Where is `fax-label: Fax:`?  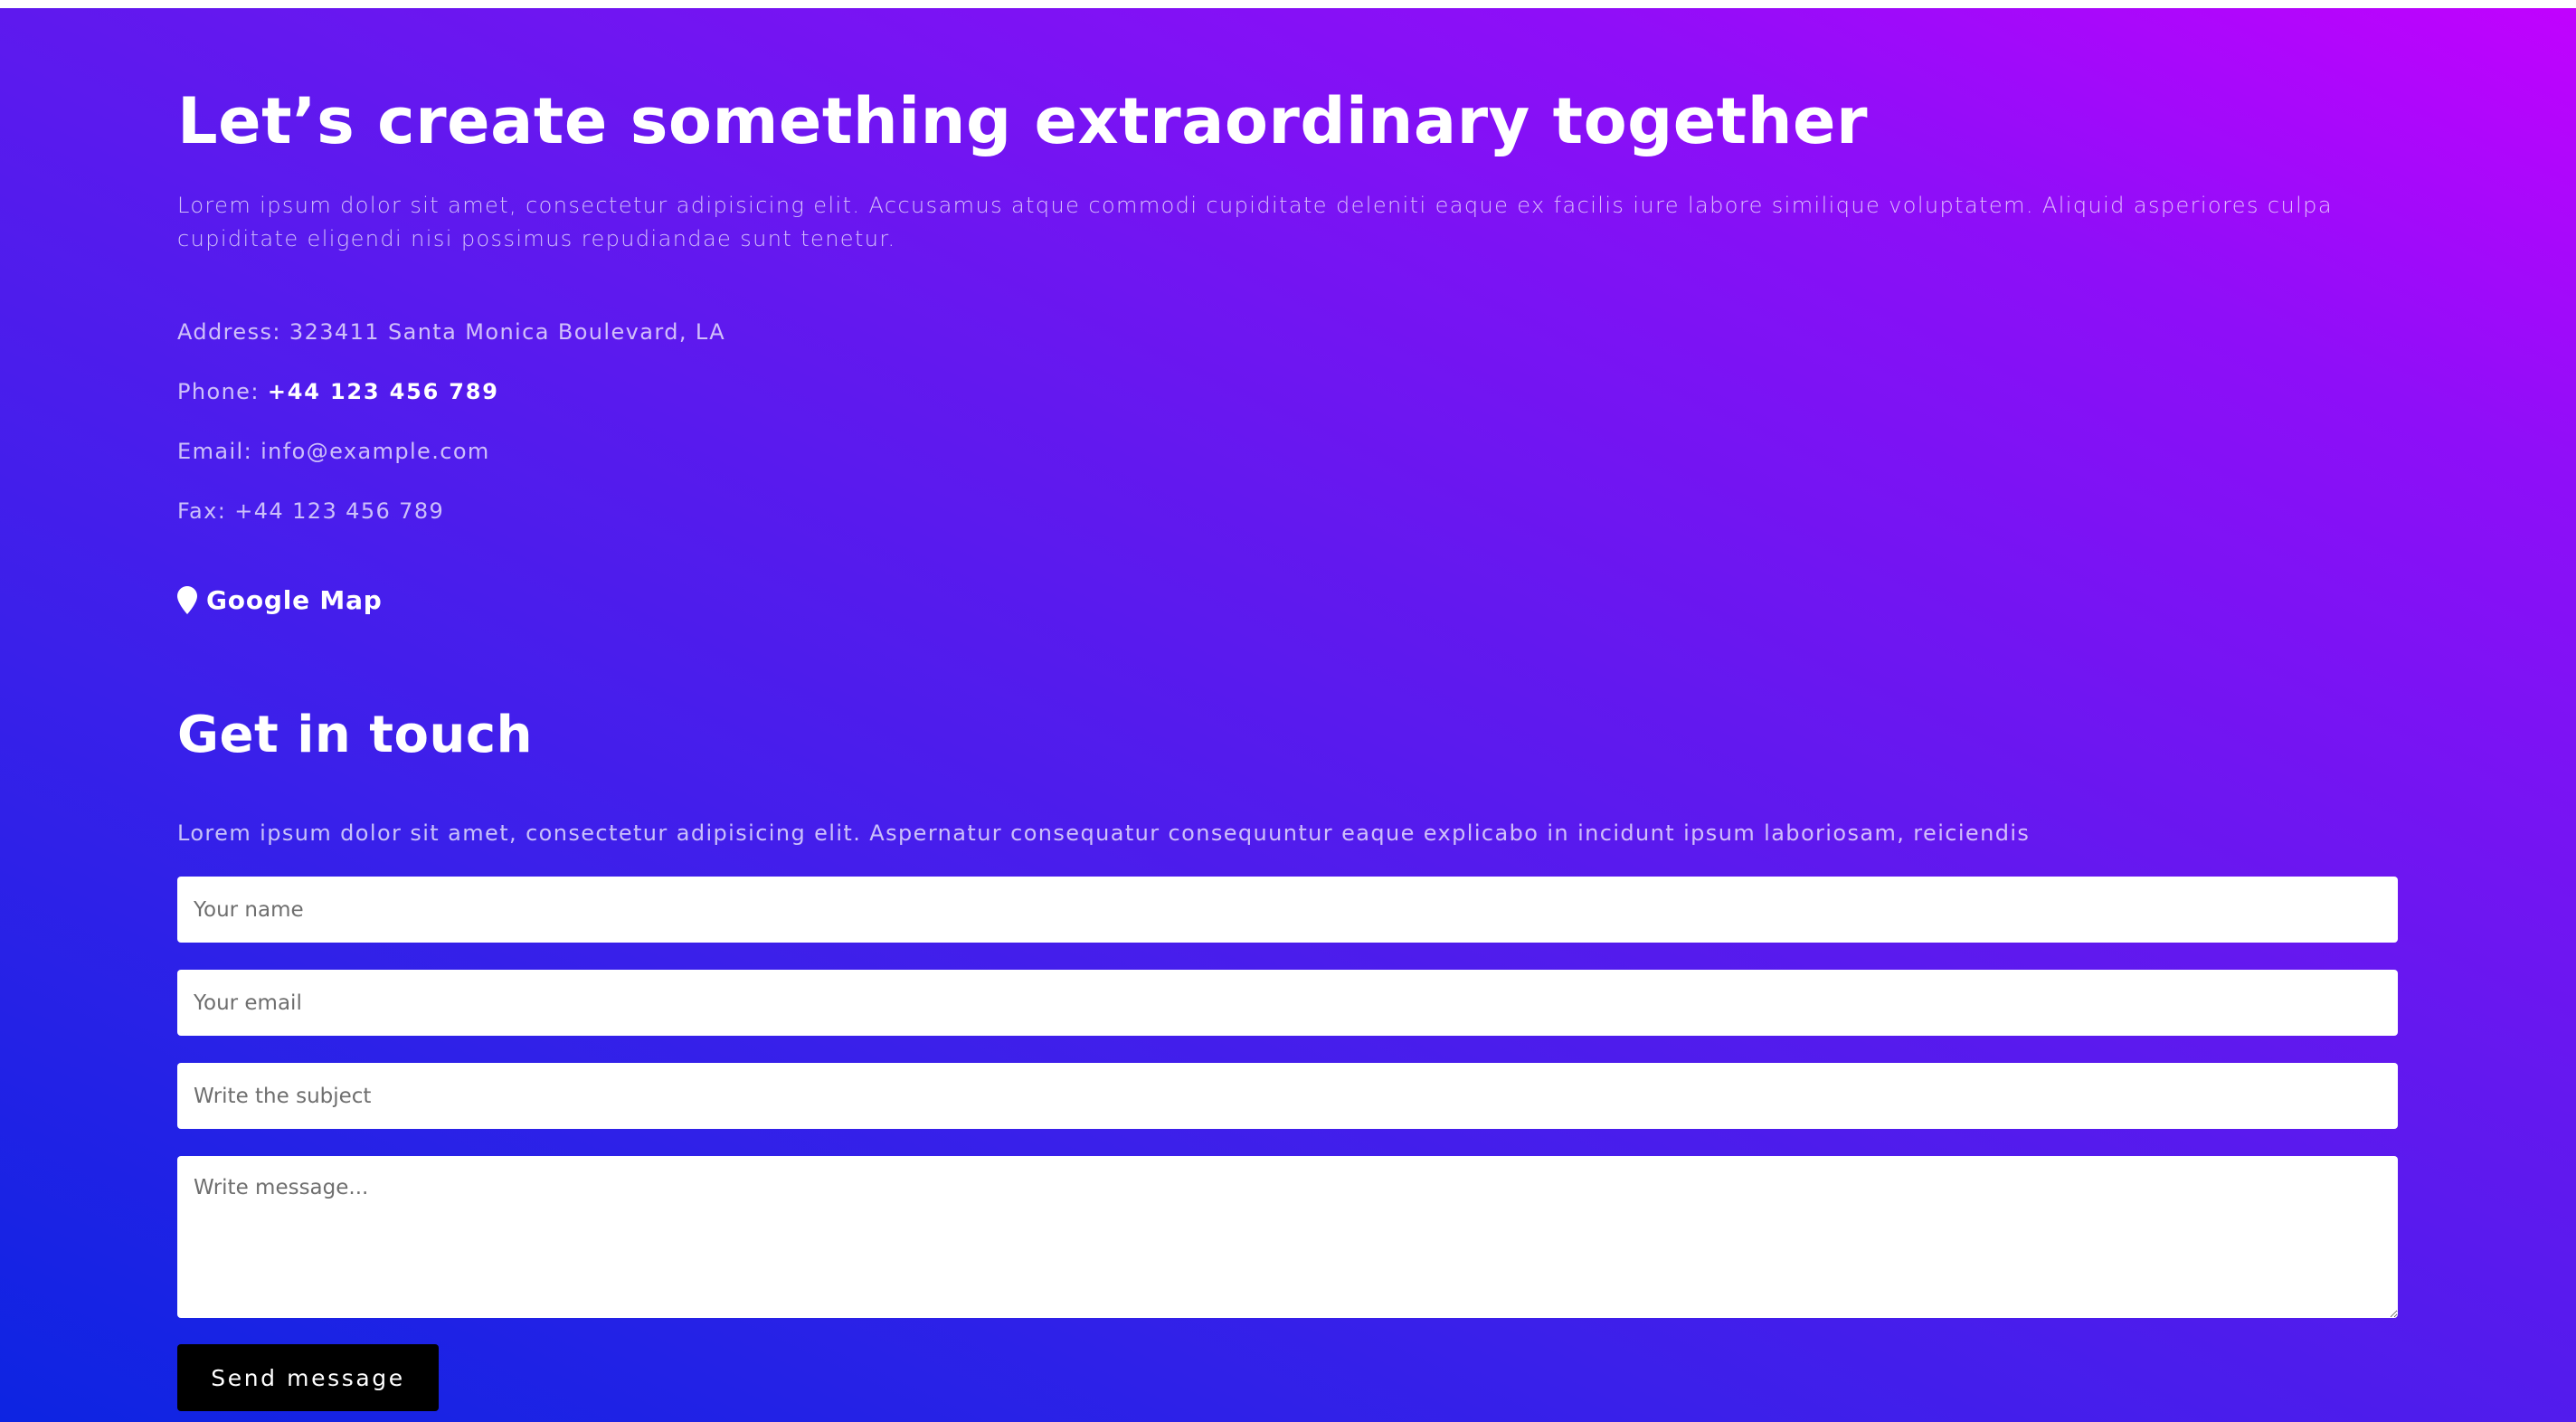
fax-label: Fax: is located at coordinates (202, 511).